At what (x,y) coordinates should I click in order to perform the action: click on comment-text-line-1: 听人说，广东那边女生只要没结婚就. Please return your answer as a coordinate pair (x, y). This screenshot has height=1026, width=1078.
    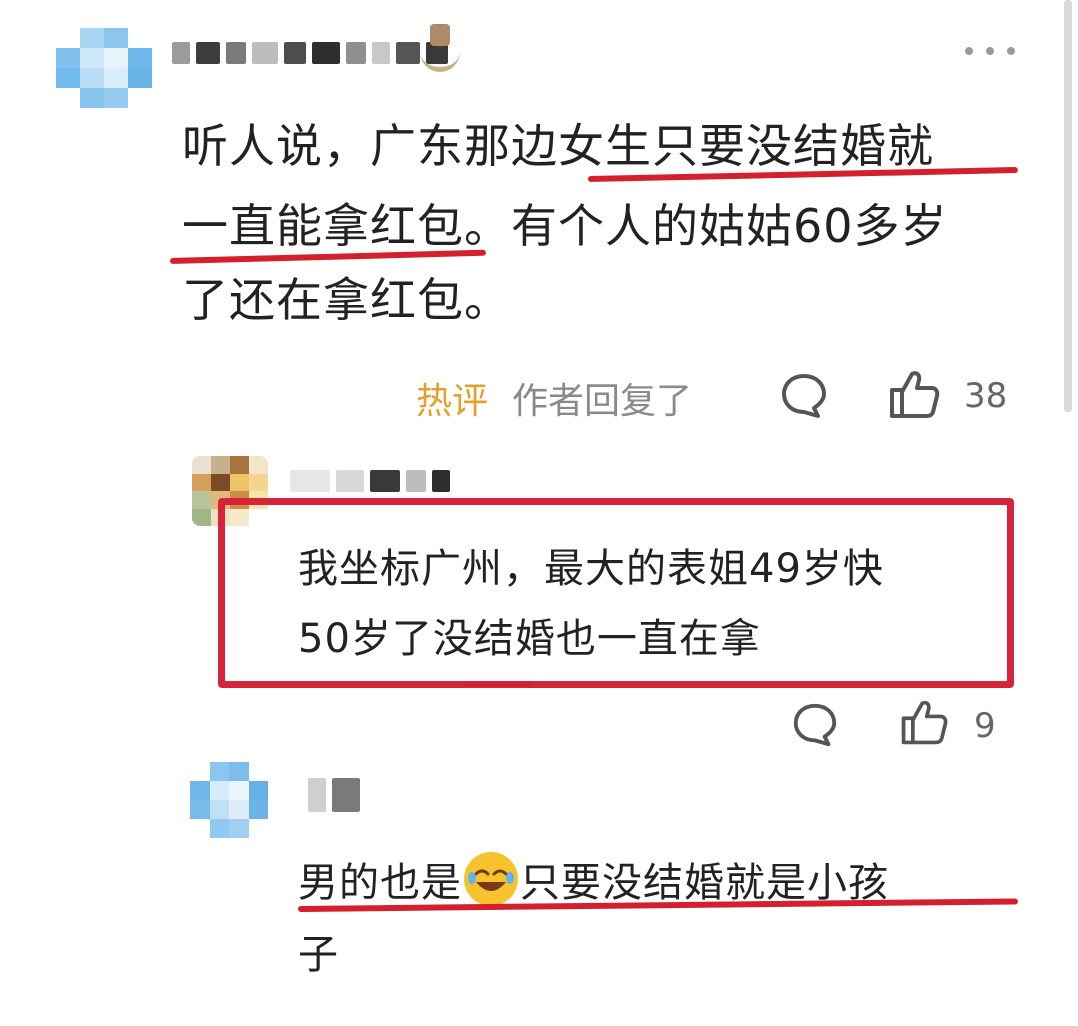
    Looking at the image, I should click on (558, 146).